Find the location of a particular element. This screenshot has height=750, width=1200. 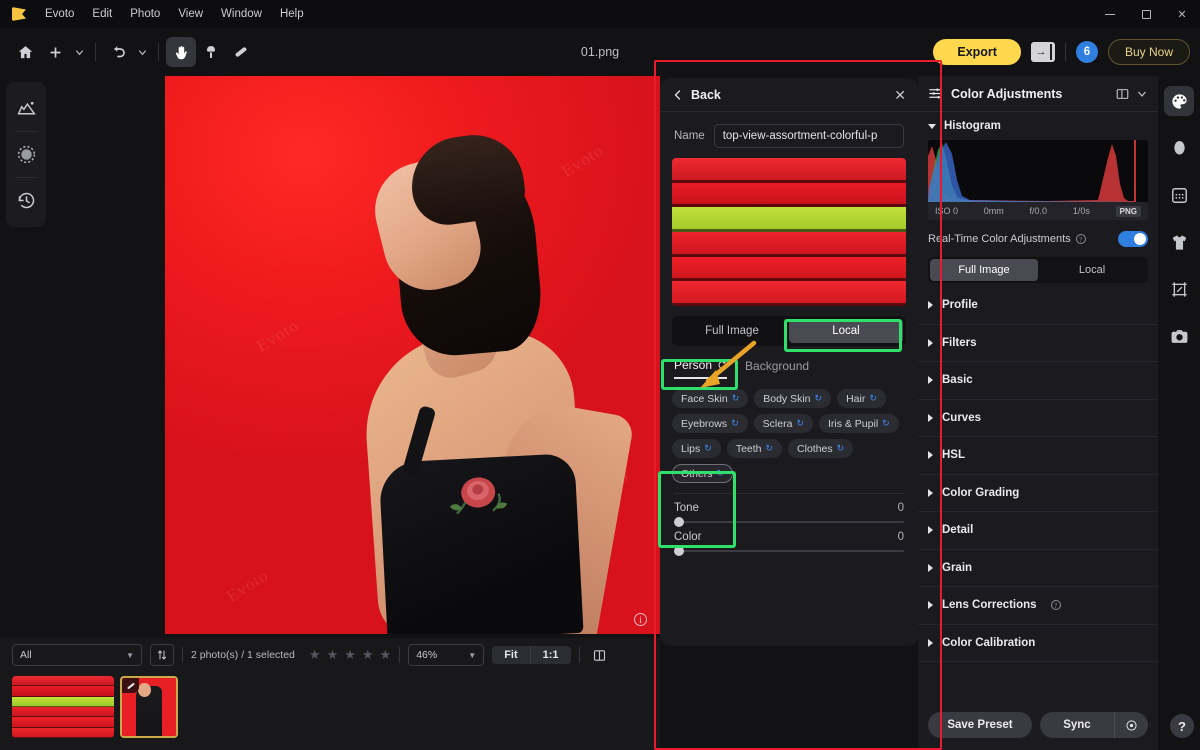

histogram-accordion-header: Histogram is located at coordinates (1038, 126).